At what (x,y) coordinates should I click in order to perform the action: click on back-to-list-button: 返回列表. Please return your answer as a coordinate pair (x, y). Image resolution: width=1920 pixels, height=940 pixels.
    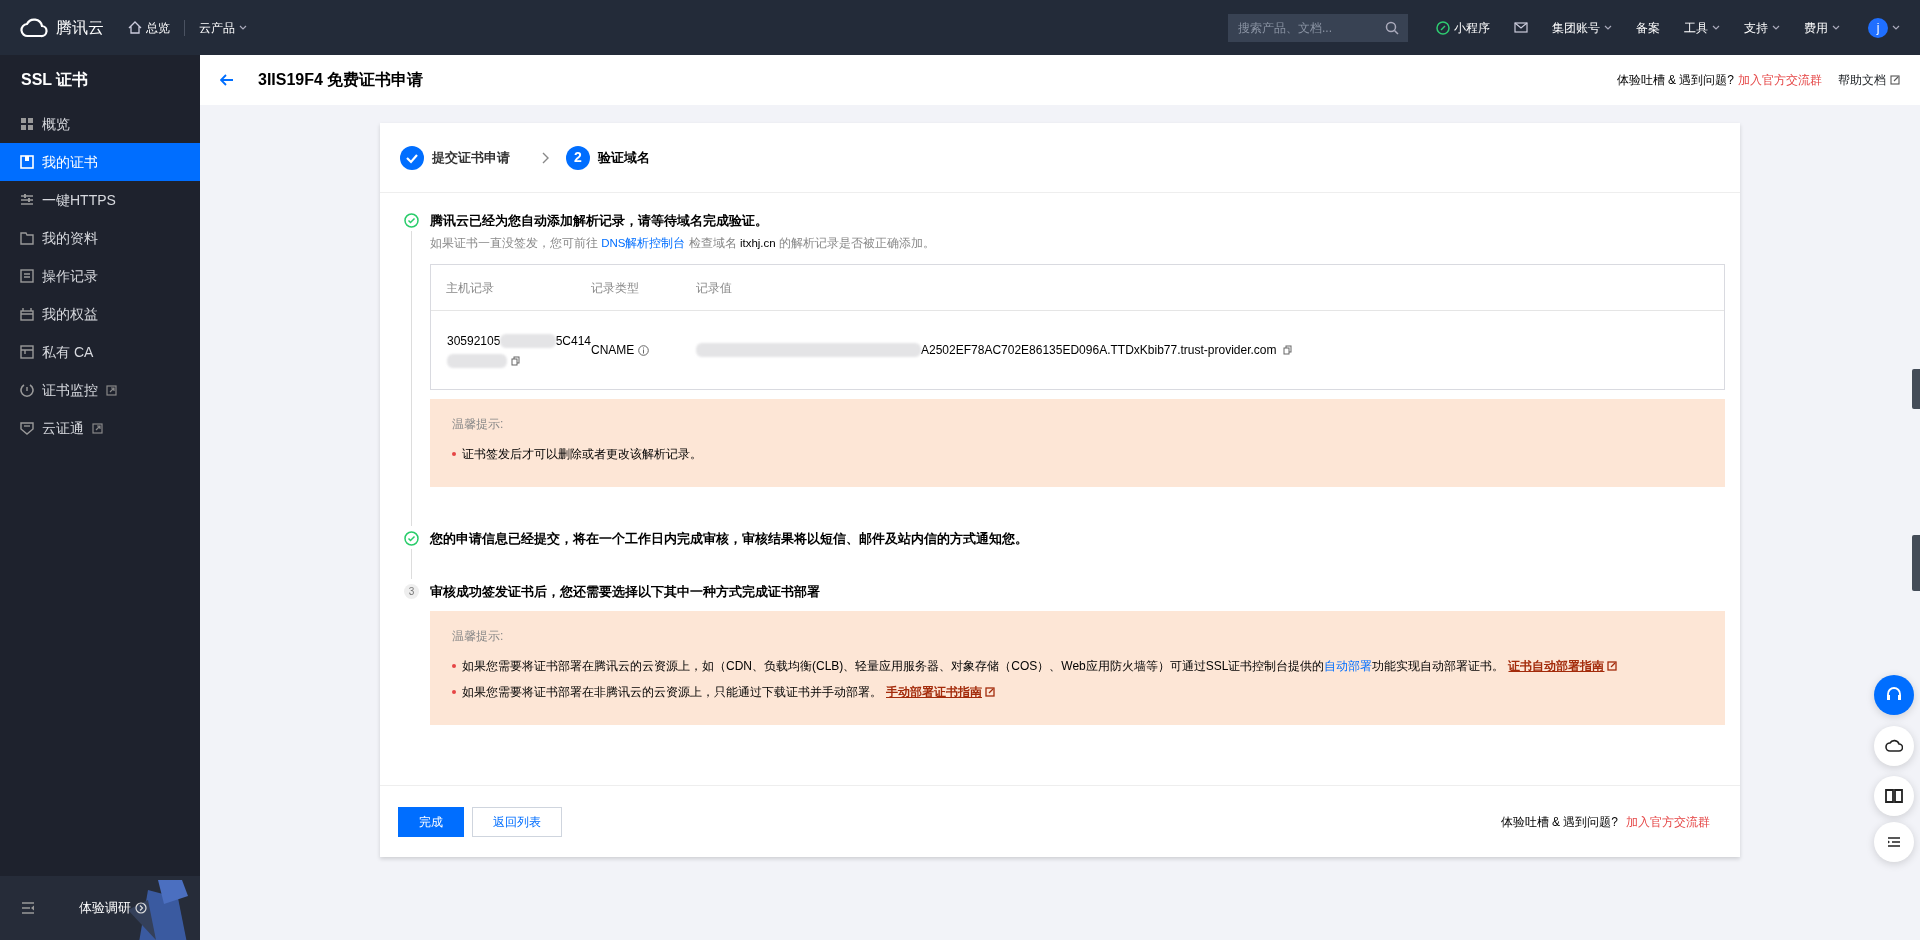
    Looking at the image, I should click on (517, 821).